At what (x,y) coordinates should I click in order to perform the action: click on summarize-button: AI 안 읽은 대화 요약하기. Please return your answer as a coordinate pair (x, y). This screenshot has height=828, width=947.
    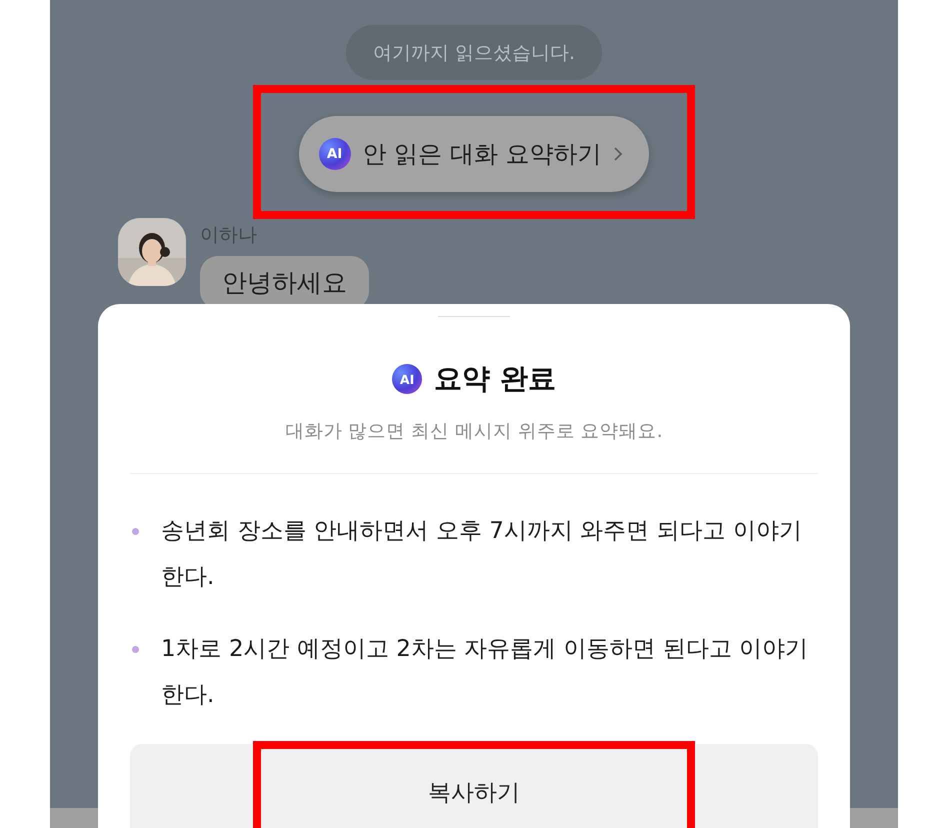
    Looking at the image, I should click on (474, 154).